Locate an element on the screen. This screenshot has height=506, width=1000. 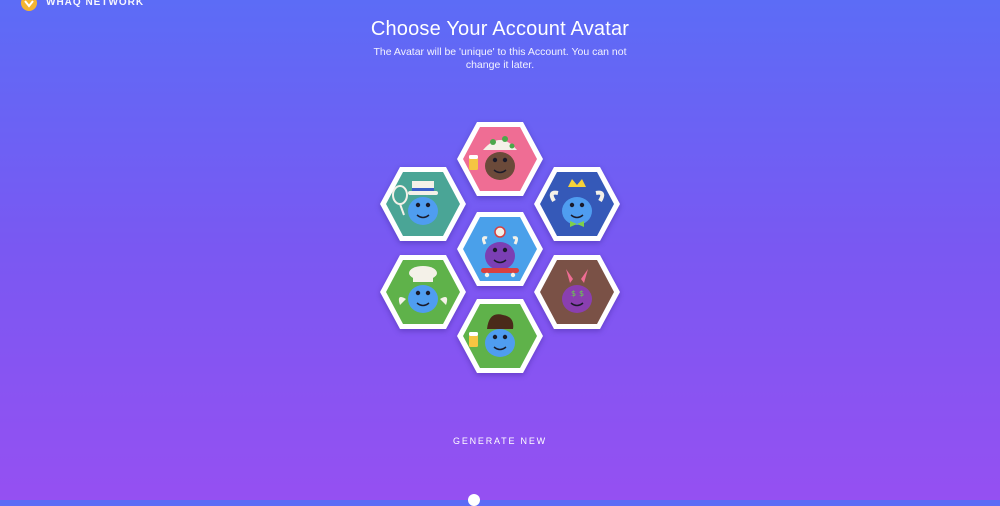
purple-octopus-dollar-avatar-icon: $ $ is located at coordinates (577, 292).